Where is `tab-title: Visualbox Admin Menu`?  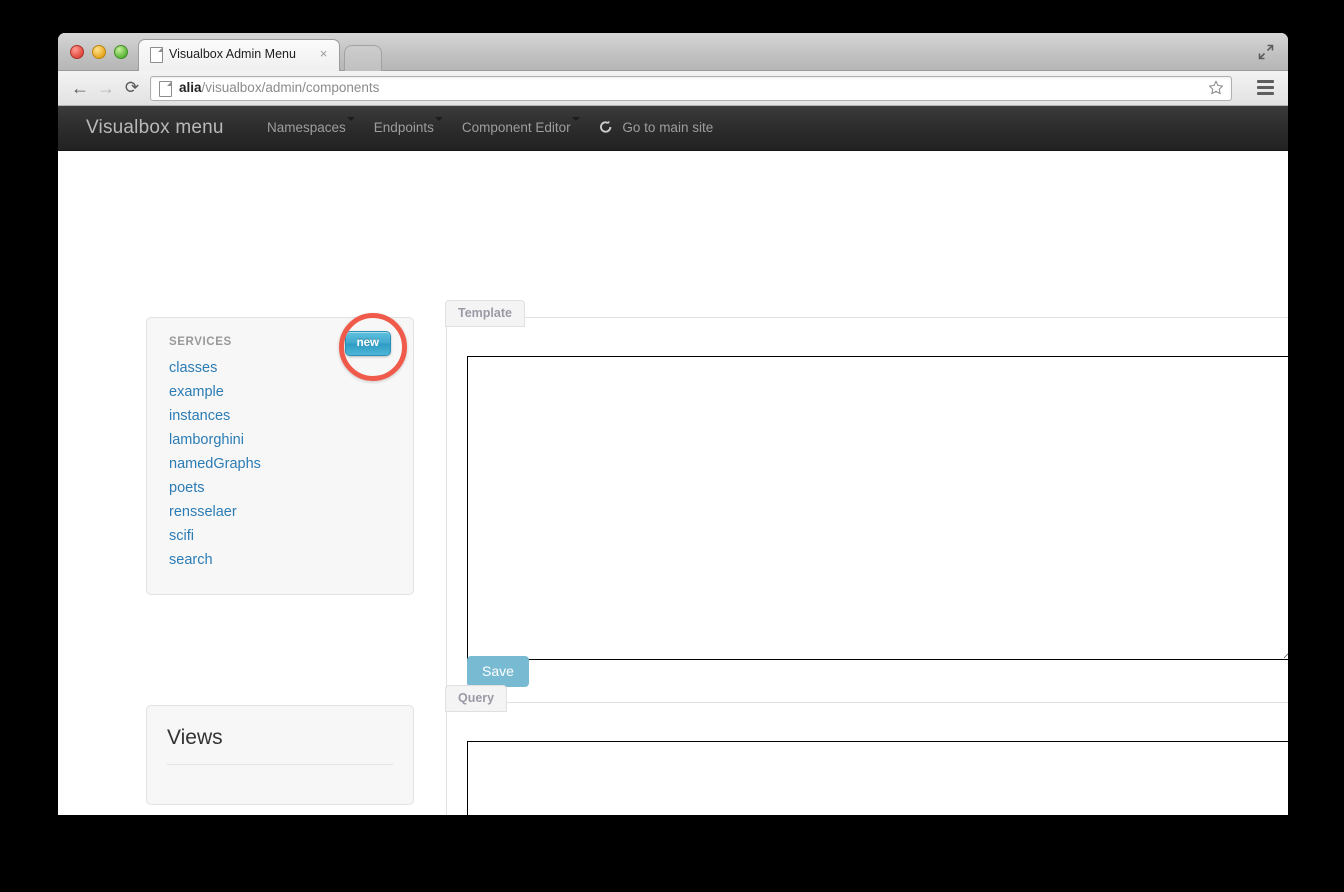
tab-title: Visualbox Admin Menu is located at coordinates (232, 54).